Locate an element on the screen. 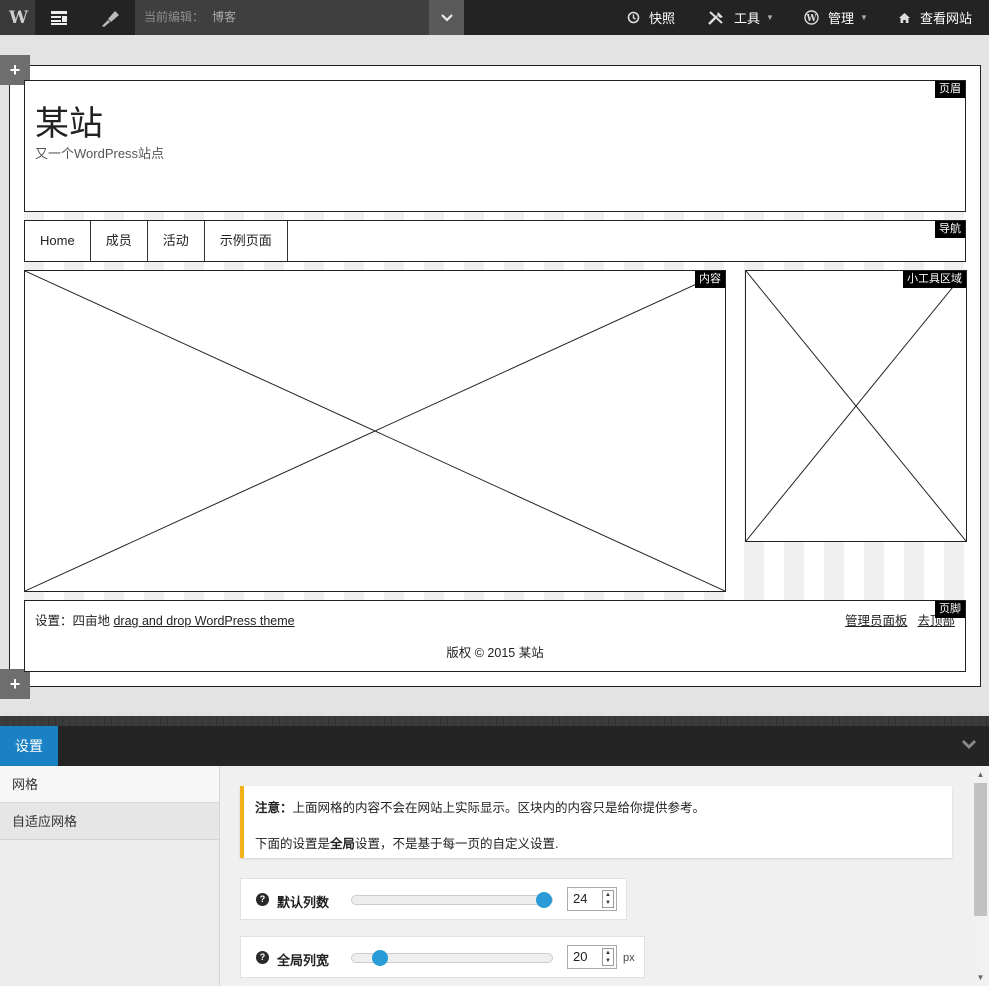 The image size is (989, 986). column-width-slider is located at coordinates (452, 958).